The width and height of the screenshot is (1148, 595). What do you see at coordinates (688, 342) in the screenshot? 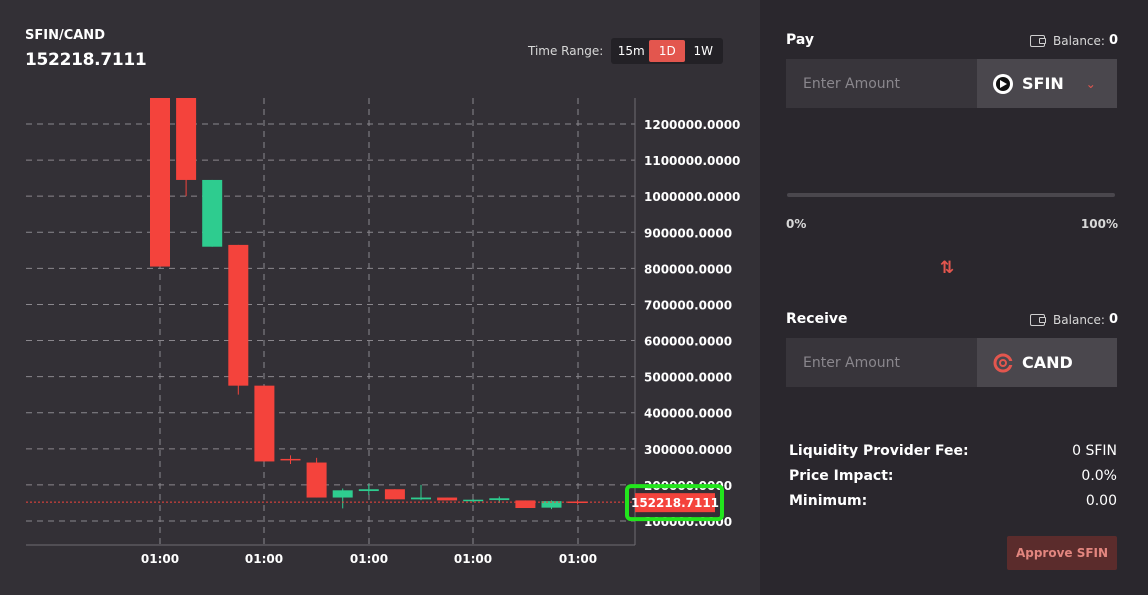
I see `y-tick-label: 600000.0000` at bounding box center [688, 342].